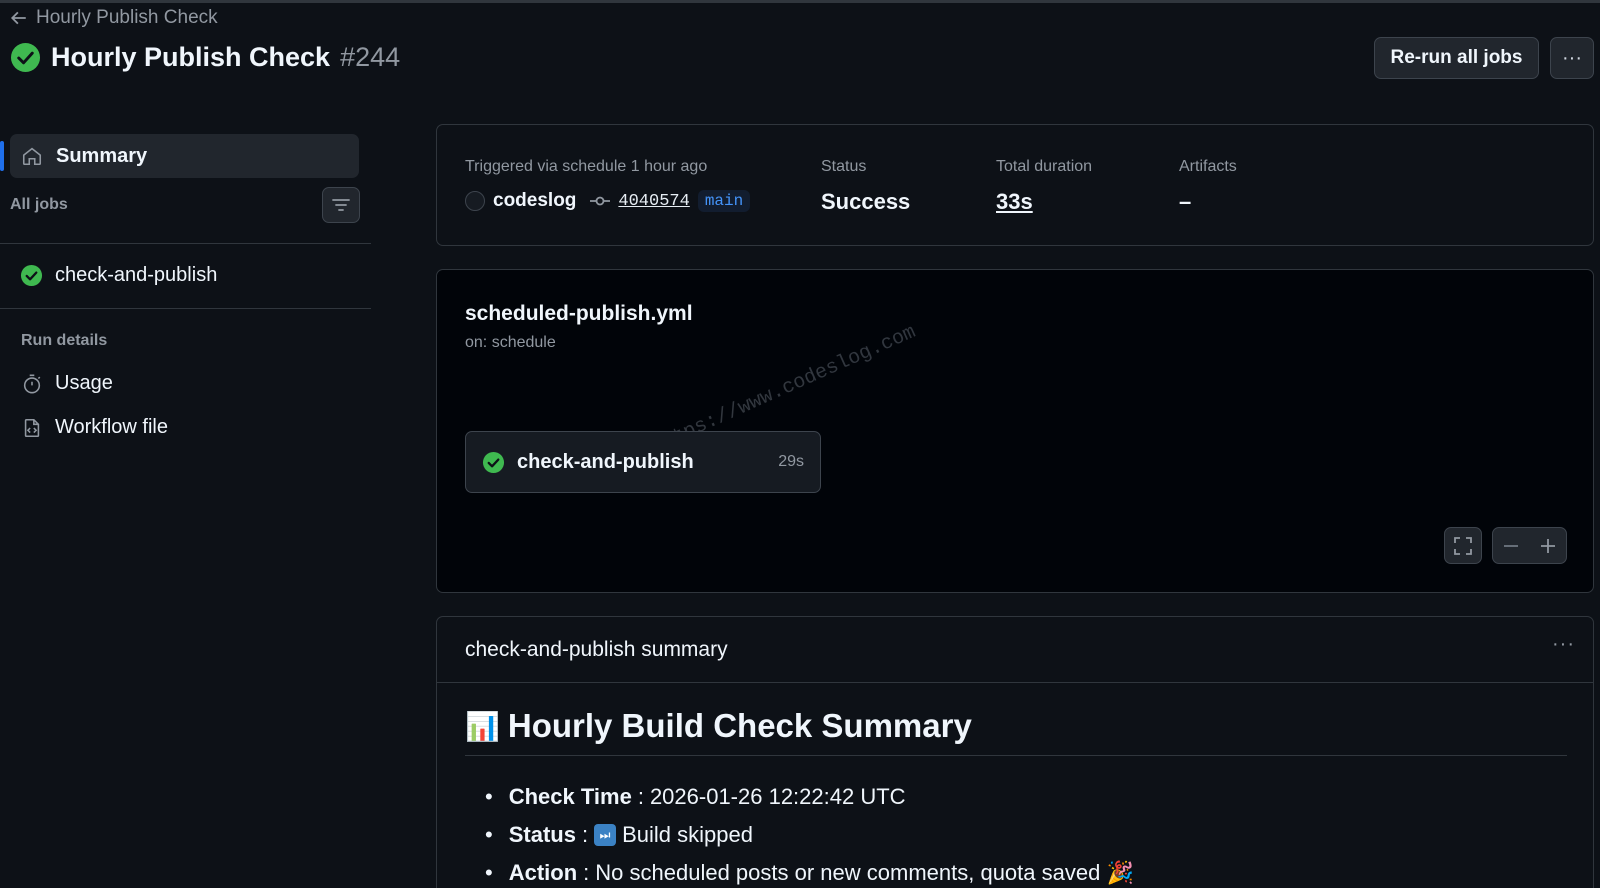 Image resolution: width=1600 pixels, height=888 pixels. I want to click on page-title: Hourly Publish Check #244, so click(205, 57).